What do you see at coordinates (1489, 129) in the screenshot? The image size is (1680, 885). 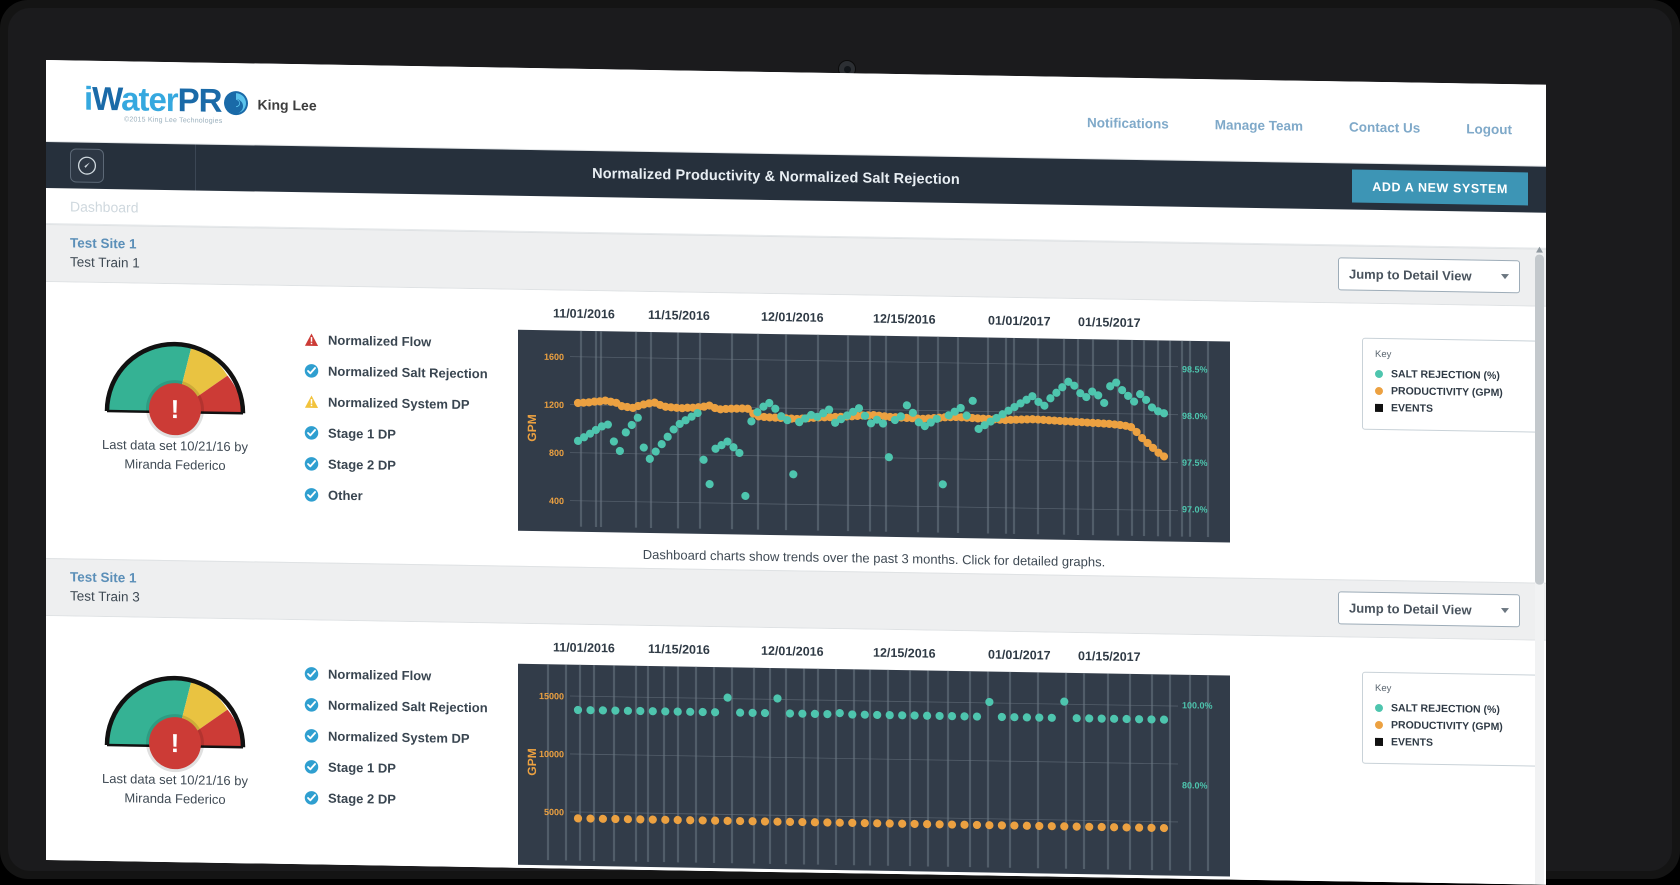 I see `nav-logout: Logout` at bounding box center [1489, 129].